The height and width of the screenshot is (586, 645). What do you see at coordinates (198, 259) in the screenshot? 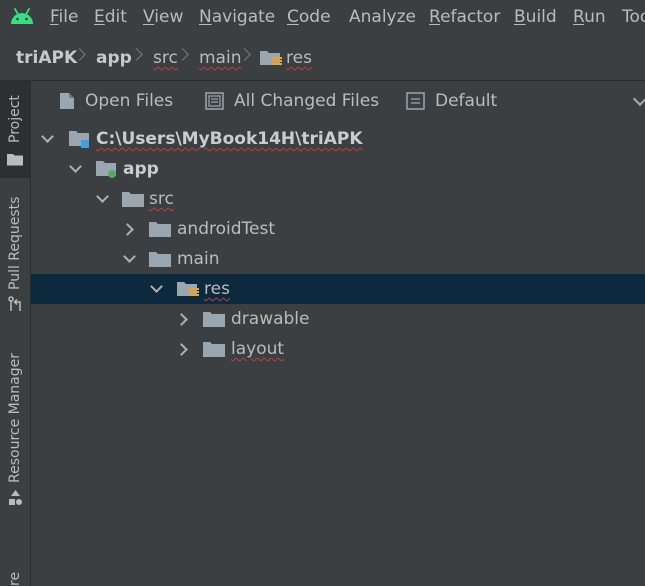
I see `tree-label-main: main` at bounding box center [198, 259].